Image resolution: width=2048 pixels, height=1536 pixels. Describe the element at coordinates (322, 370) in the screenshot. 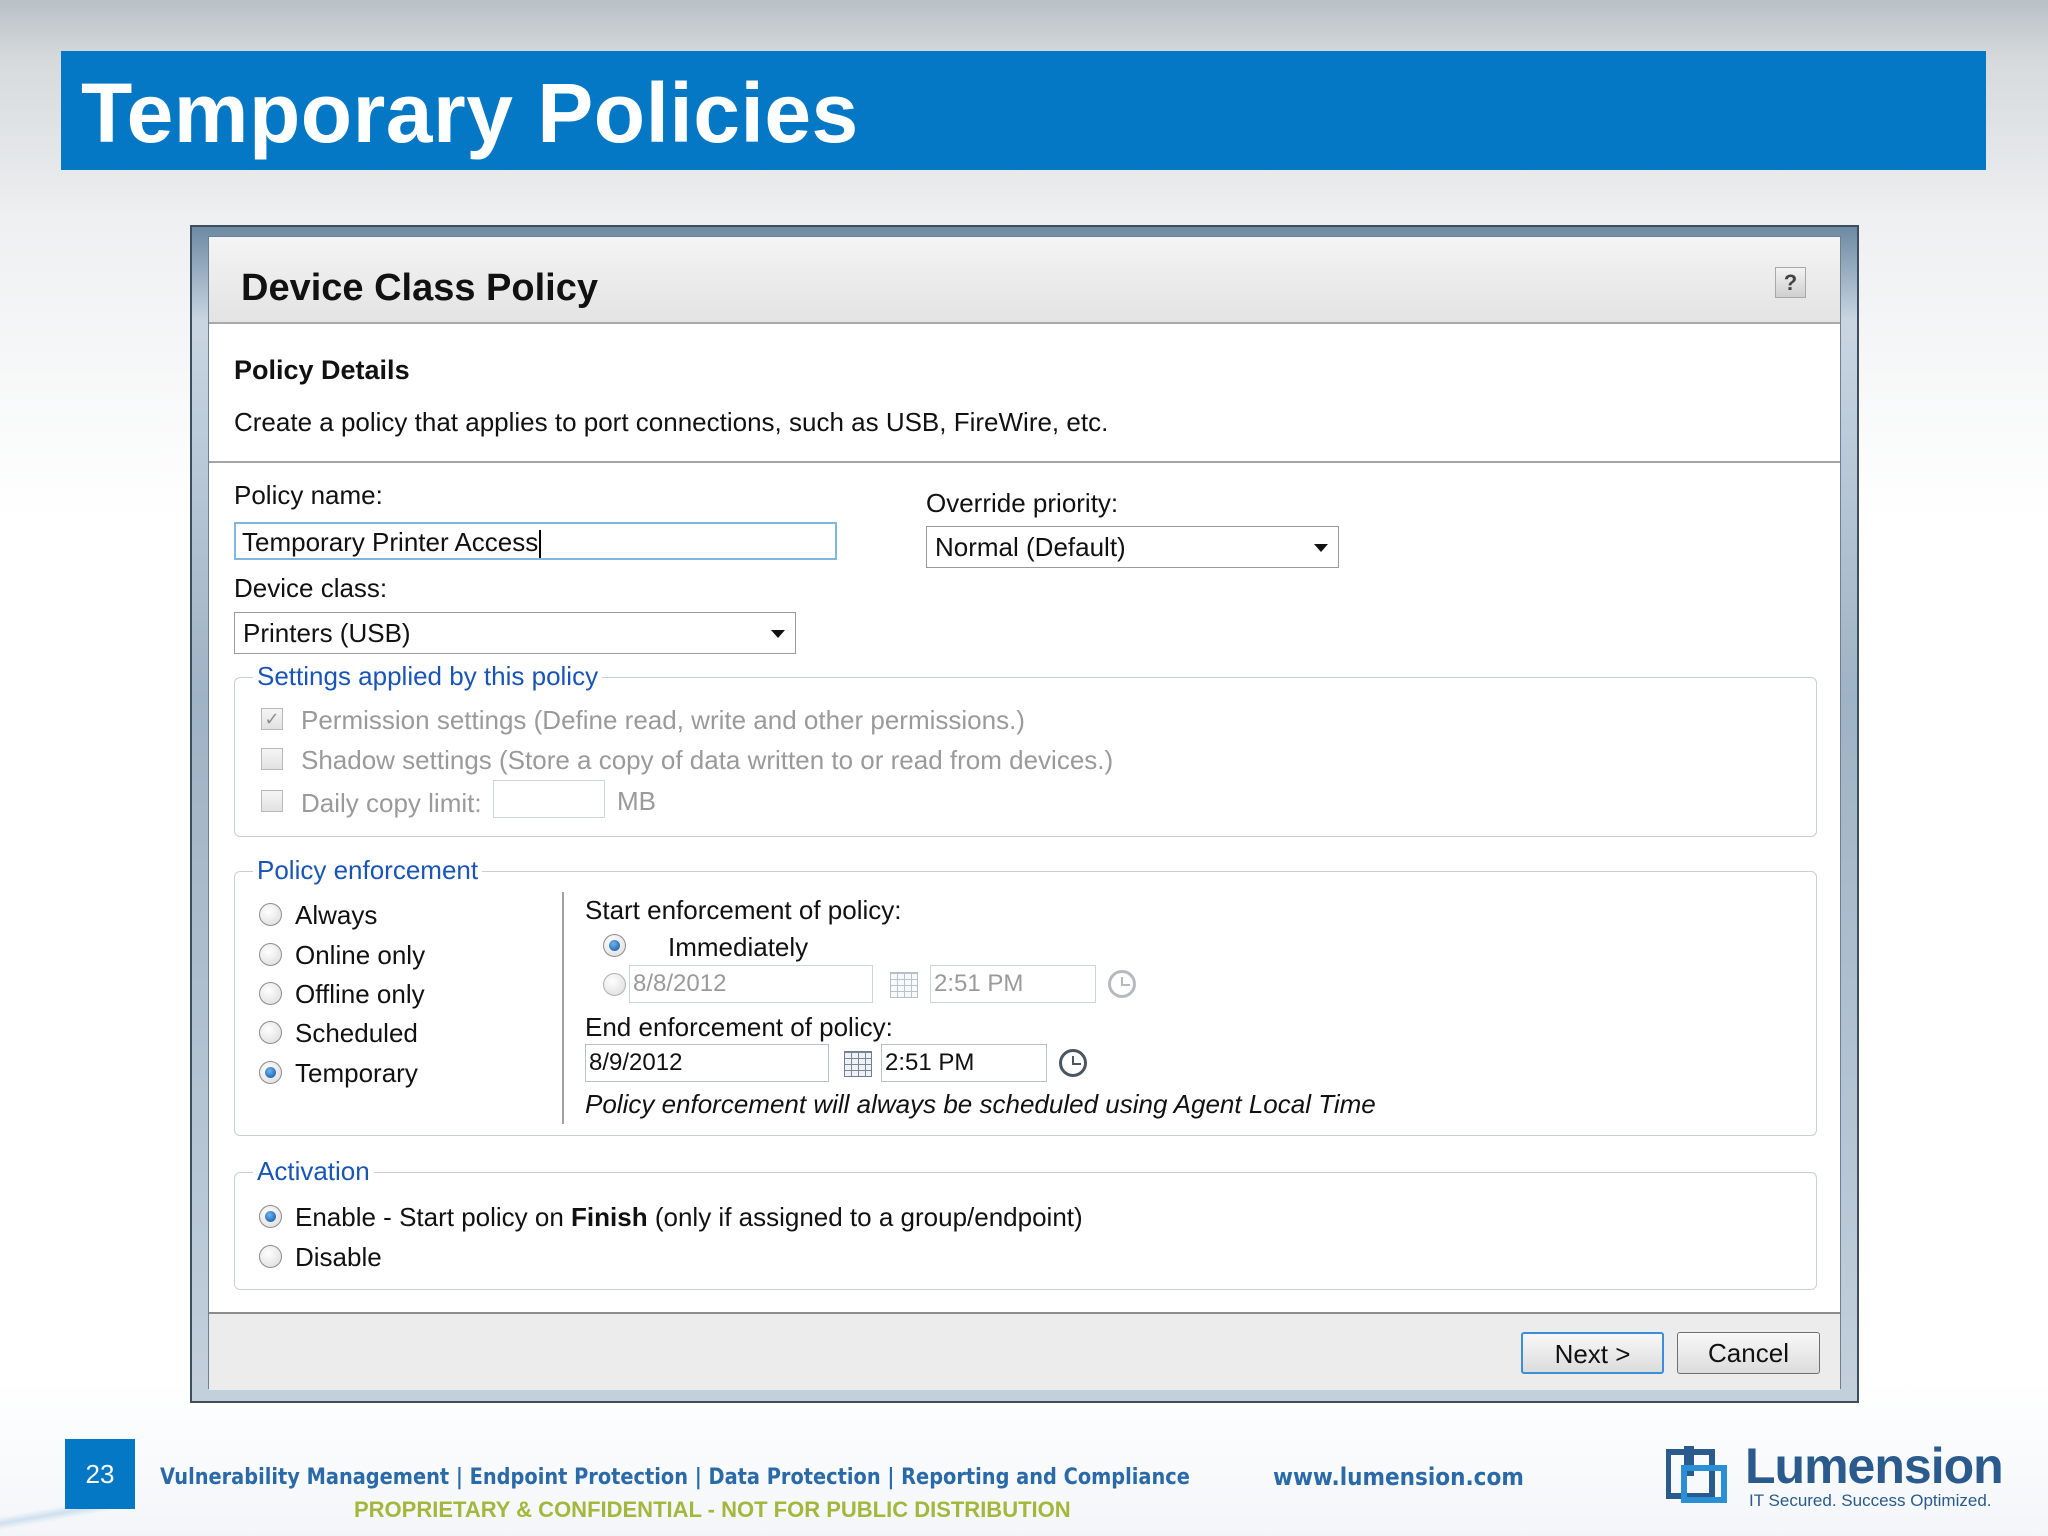

I see `policy-details-heading: Policy Details` at that location.